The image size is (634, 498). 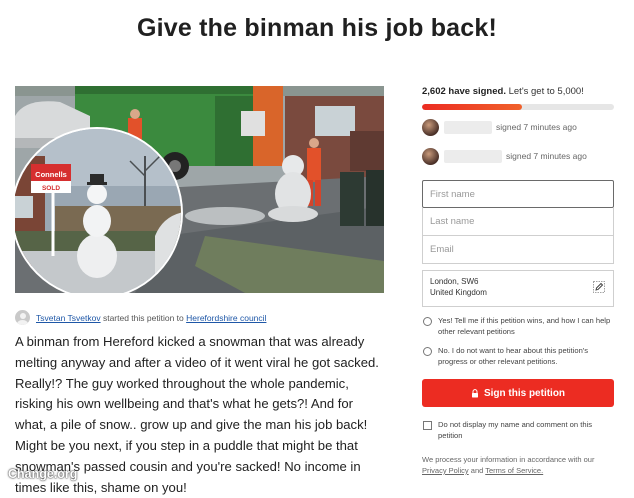 I want to click on signature-progress-bar, so click(x=518, y=107).